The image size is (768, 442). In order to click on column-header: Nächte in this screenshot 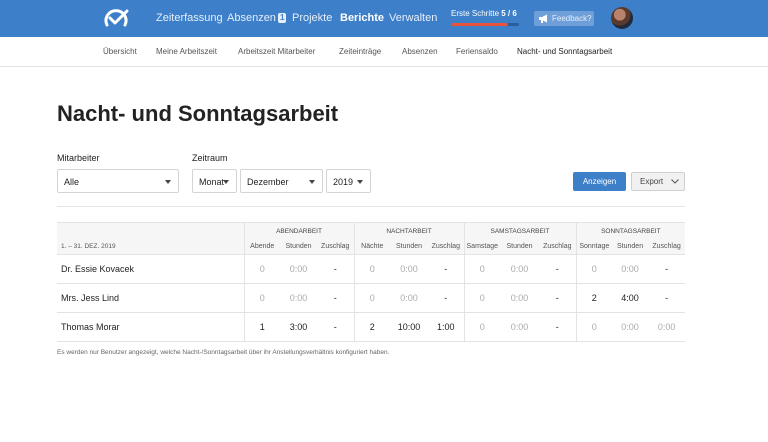, I will do `click(371, 247)`.